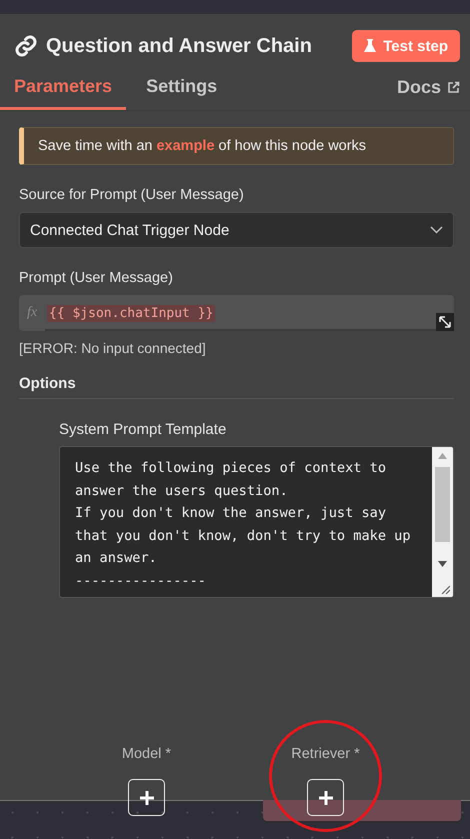 The image size is (470, 839). Describe the element at coordinates (179, 46) in the screenshot. I see `node-title: Question and Answer Chain` at that location.